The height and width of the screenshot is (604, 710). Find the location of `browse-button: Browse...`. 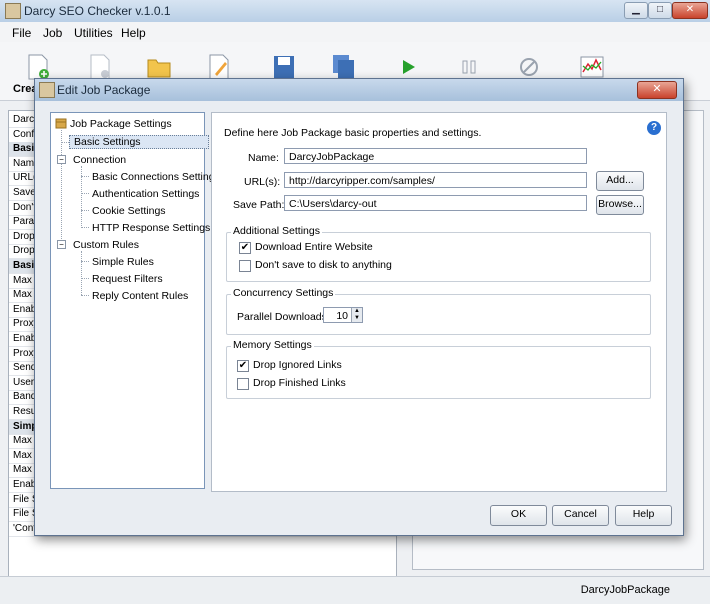

browse-button: Browse... is located at coordinates (620, 205).